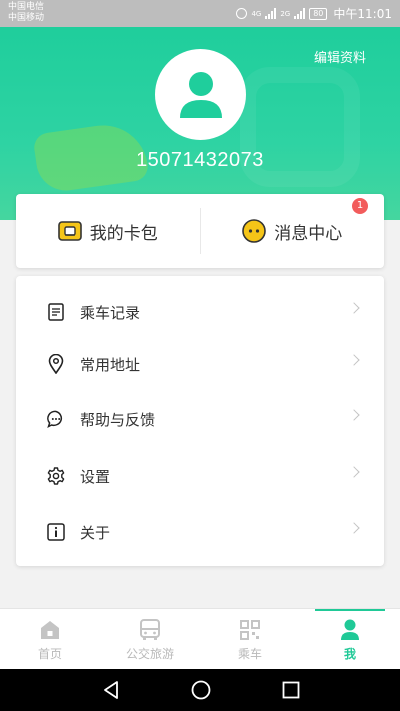 The width and height of the screenshot is (400, 711). What do you see at coordinates (123, 233) in the screenshot?
I see `wallet-label: 我的卡包` at bounding box center [123, 233].